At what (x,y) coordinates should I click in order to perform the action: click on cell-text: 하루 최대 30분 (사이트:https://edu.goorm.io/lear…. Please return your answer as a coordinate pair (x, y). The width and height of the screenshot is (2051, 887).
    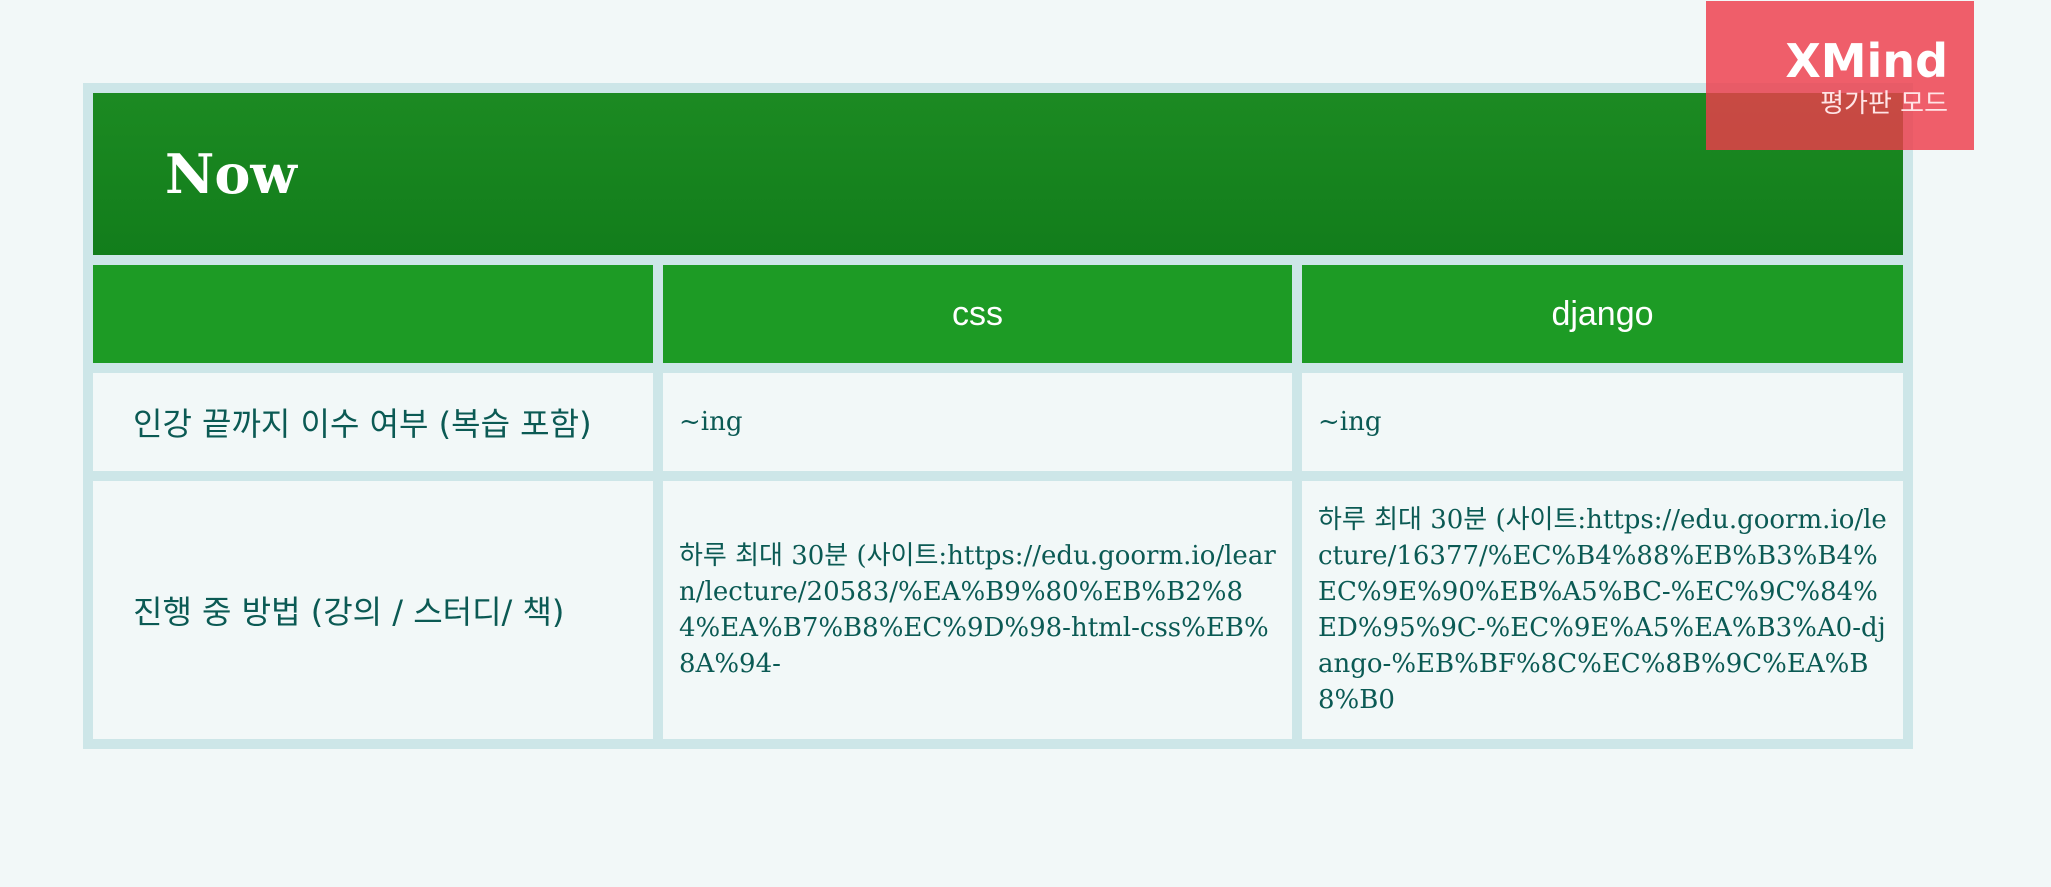
    Looking at the image, I should click on (977, 610).